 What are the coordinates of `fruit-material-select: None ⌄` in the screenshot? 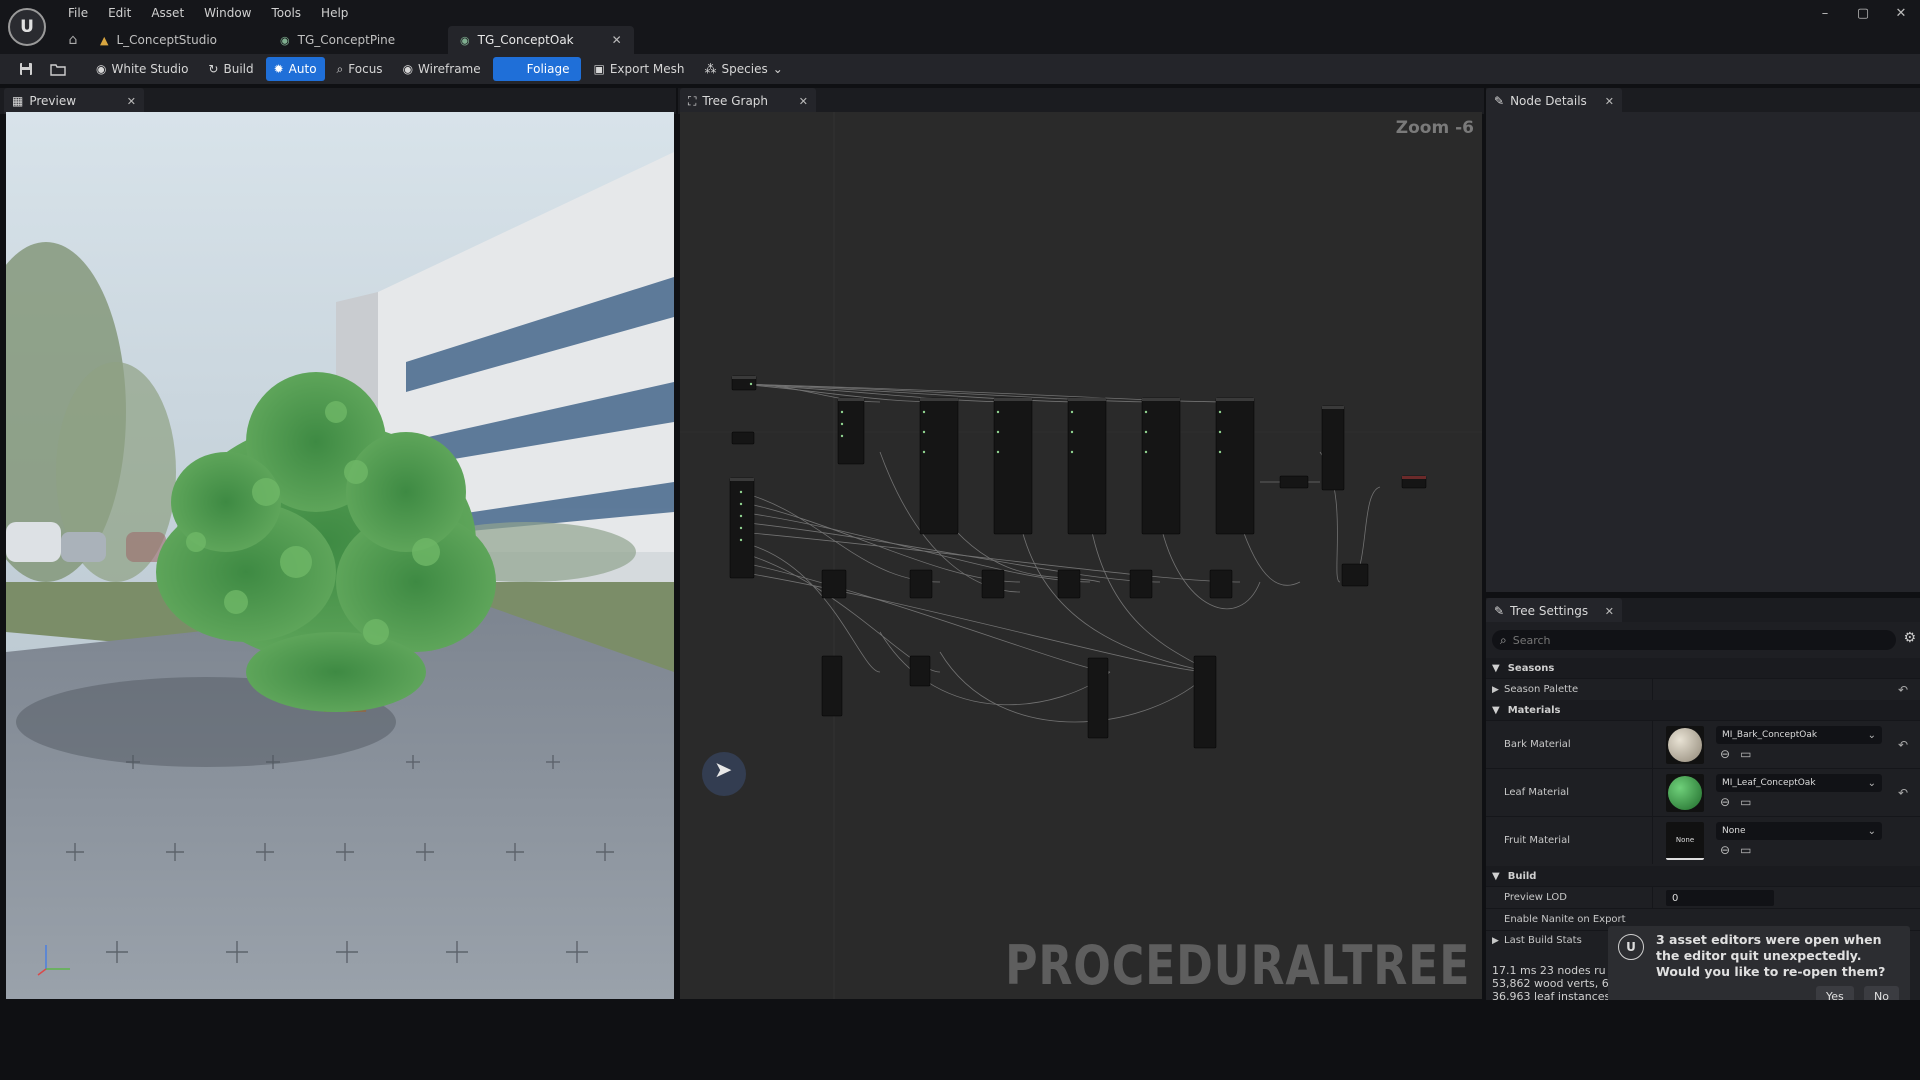 It's located at (1799, 831).